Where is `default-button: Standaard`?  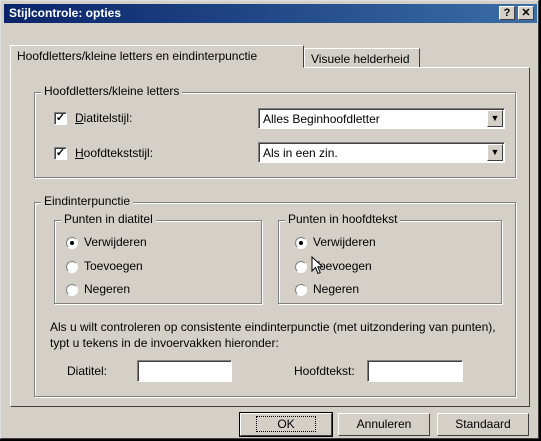
default-button: Standaard is located at coordinates (483, 424).